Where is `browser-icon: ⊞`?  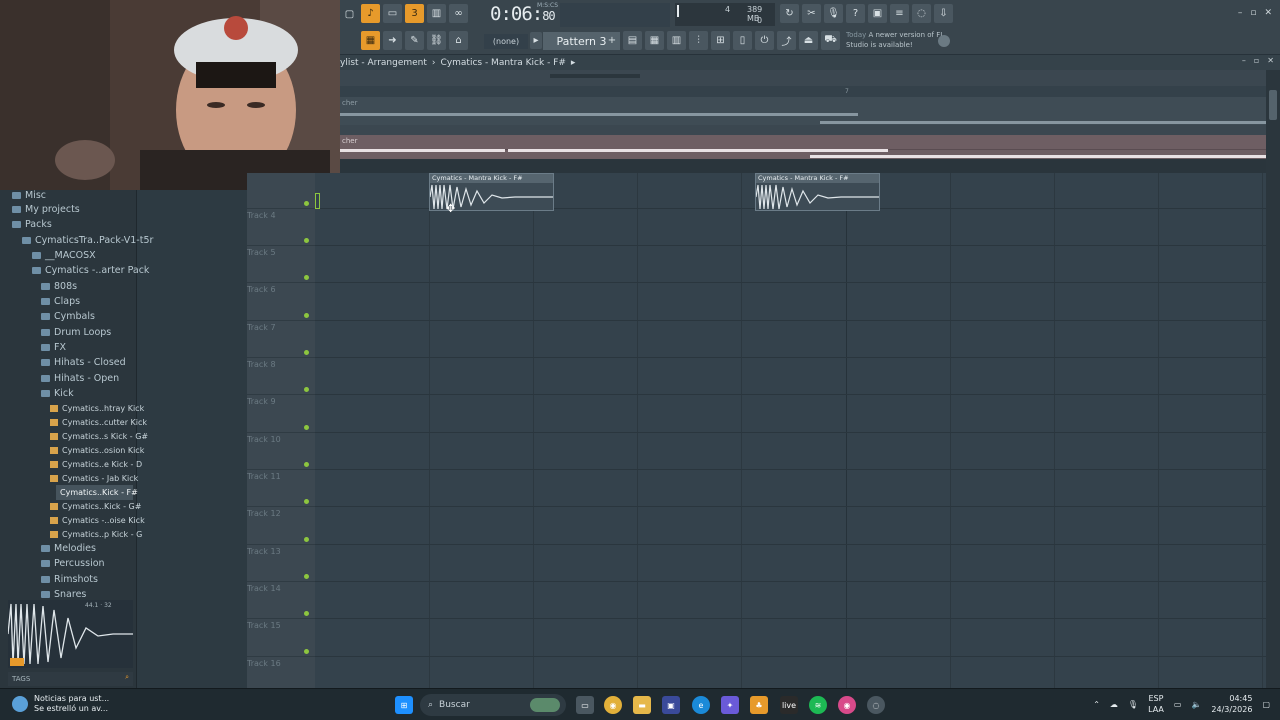
browser-icon: ⊞ is located at coordinates (720, 40).